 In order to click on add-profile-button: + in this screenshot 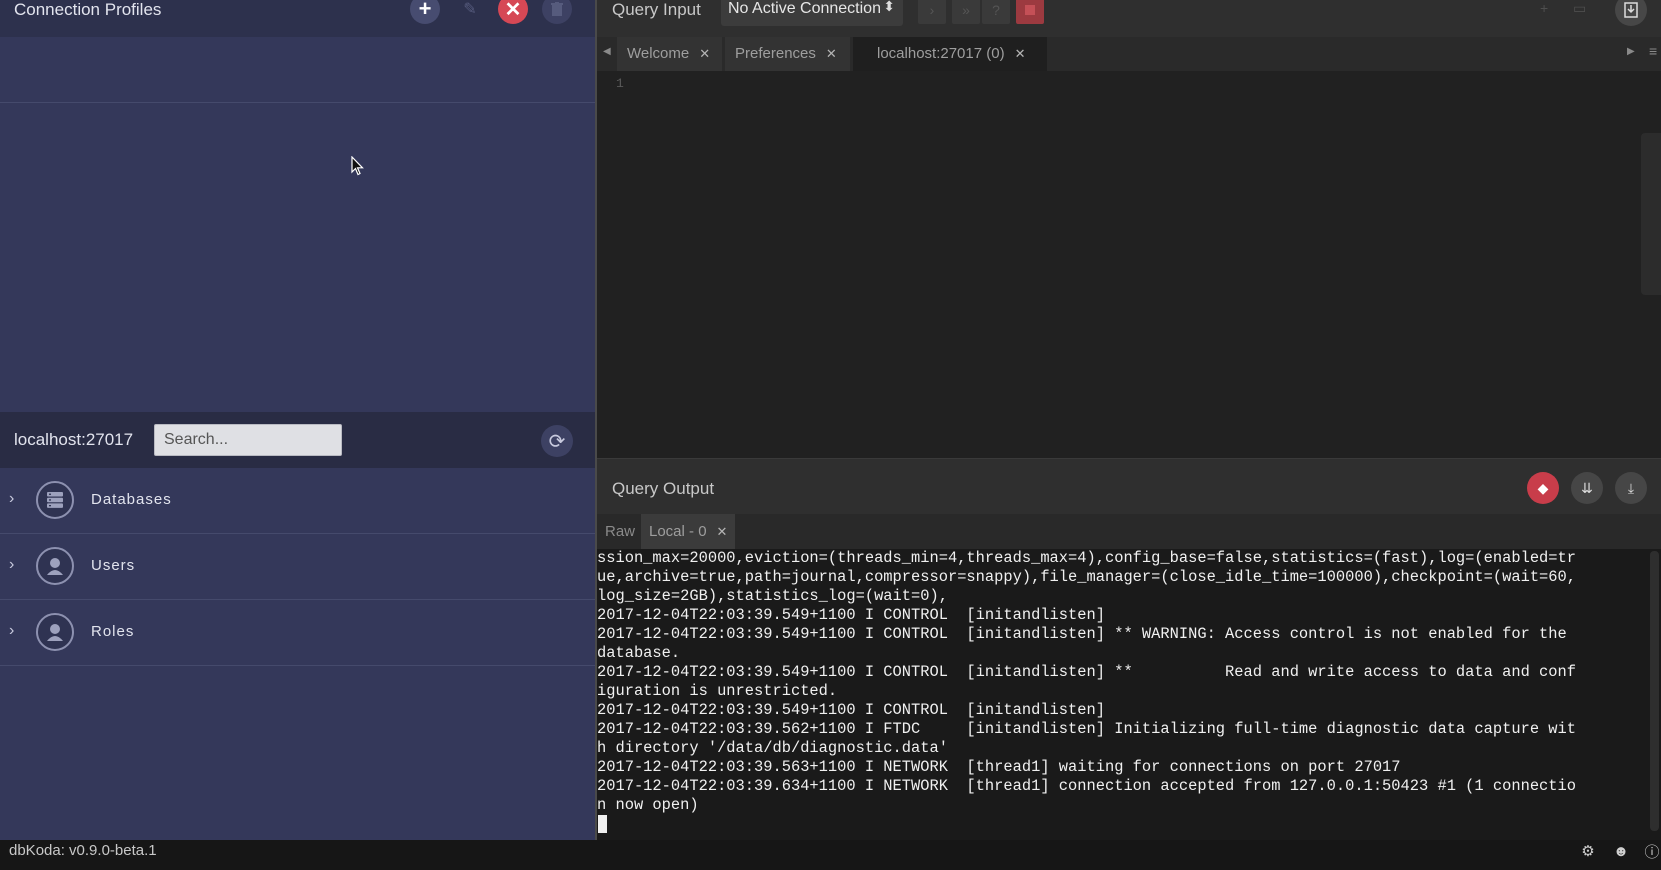, I will do `click(425, 12)`.